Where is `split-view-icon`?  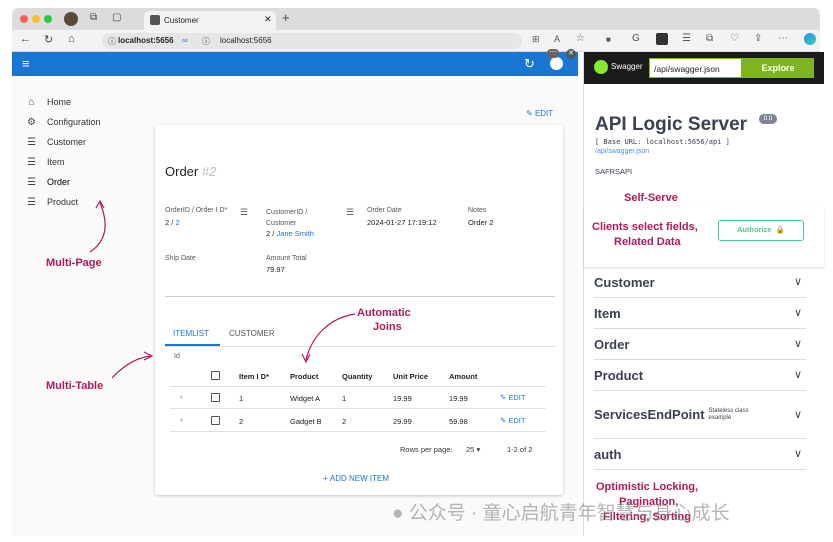 split-view-icon is located at coordinates (662, 39).